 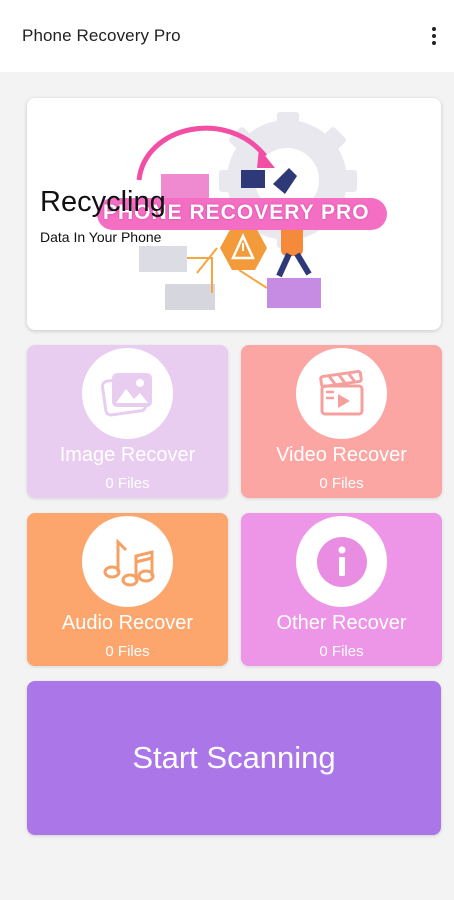 I want to click on audio-recover-tile: Audio Recover 0 Files, so click(x=127, y=589).